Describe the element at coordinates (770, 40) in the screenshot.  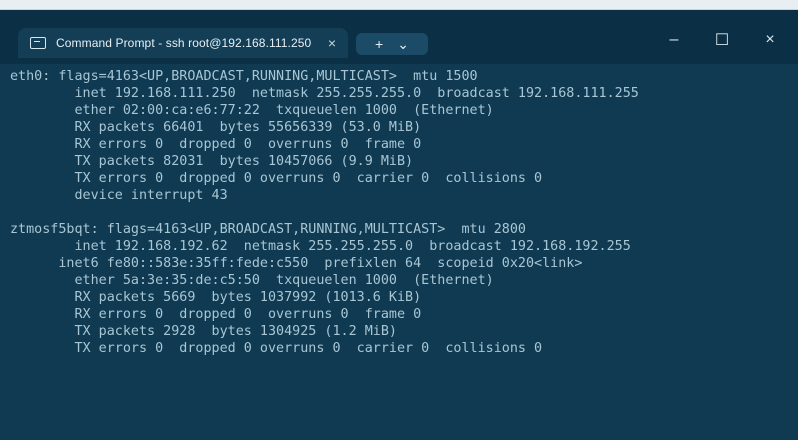
I see `close-window-button: ×` at that location.